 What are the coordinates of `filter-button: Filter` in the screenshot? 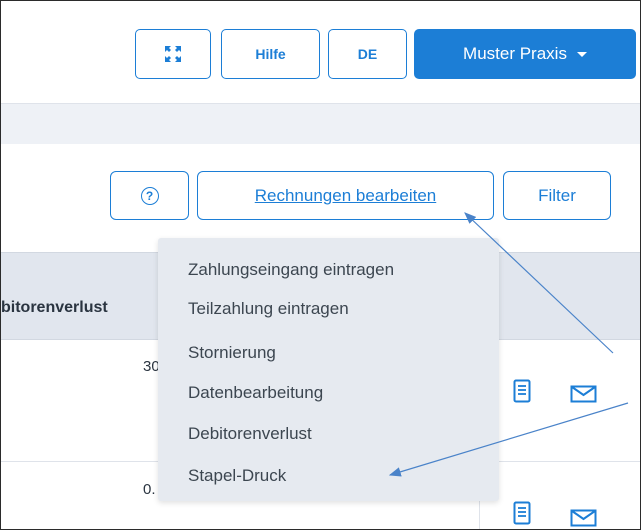 It's located at (557, 195).